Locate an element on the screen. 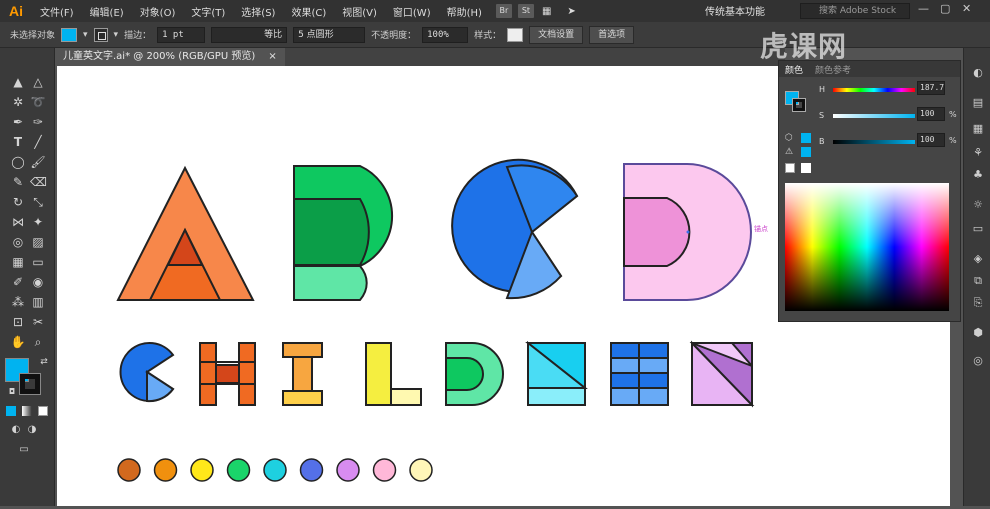  puppet-warp-icon: ✦ is located at coordinates (38, 222).